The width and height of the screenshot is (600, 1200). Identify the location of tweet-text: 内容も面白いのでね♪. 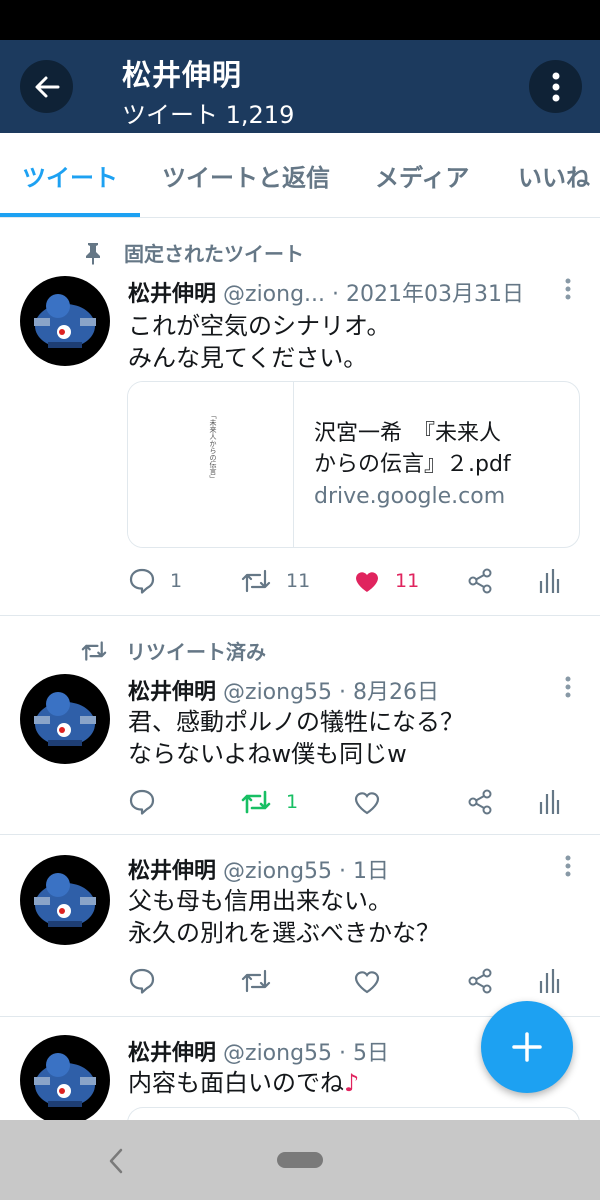
(243, 1083).